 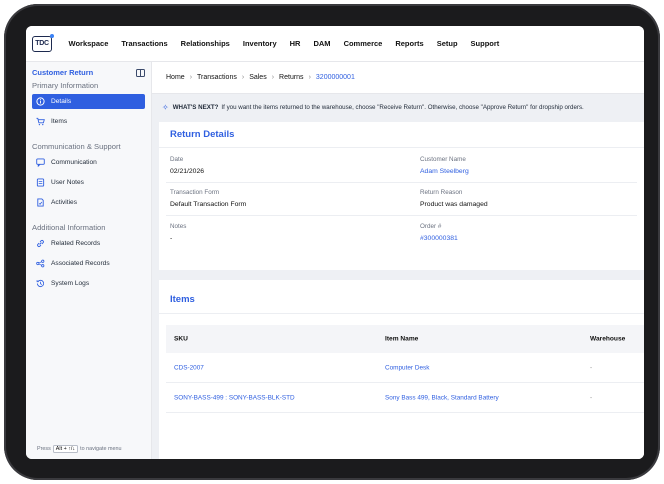 What do you see at coordinates (607, 339) in the screenshot?
I see `column-header-warehouse: Warehouse` at bounding box center [607, 339].